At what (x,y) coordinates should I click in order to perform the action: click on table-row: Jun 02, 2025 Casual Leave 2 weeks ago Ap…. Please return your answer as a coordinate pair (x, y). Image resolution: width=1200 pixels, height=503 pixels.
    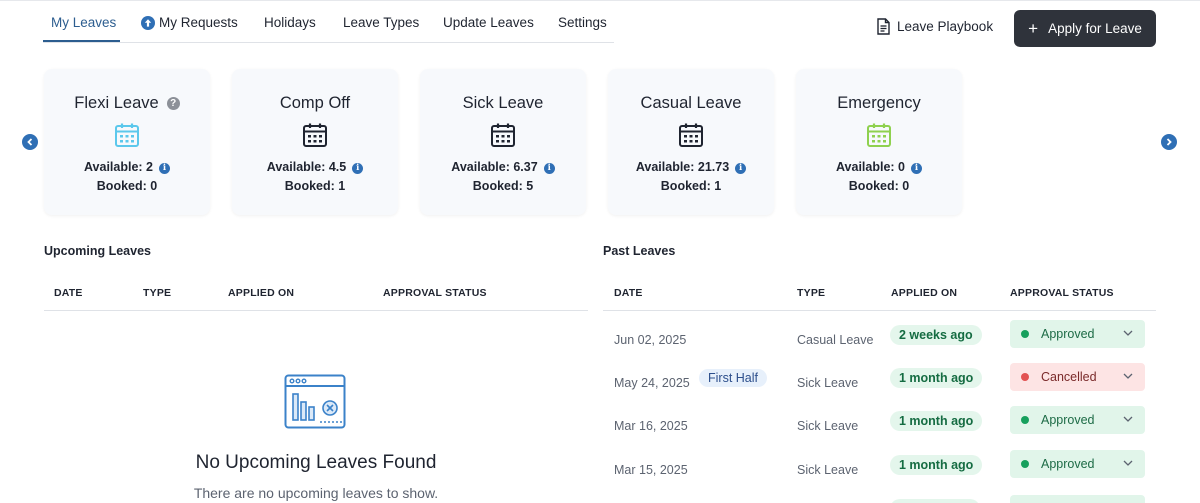
    Looking at the image, I should click on (879, 341).